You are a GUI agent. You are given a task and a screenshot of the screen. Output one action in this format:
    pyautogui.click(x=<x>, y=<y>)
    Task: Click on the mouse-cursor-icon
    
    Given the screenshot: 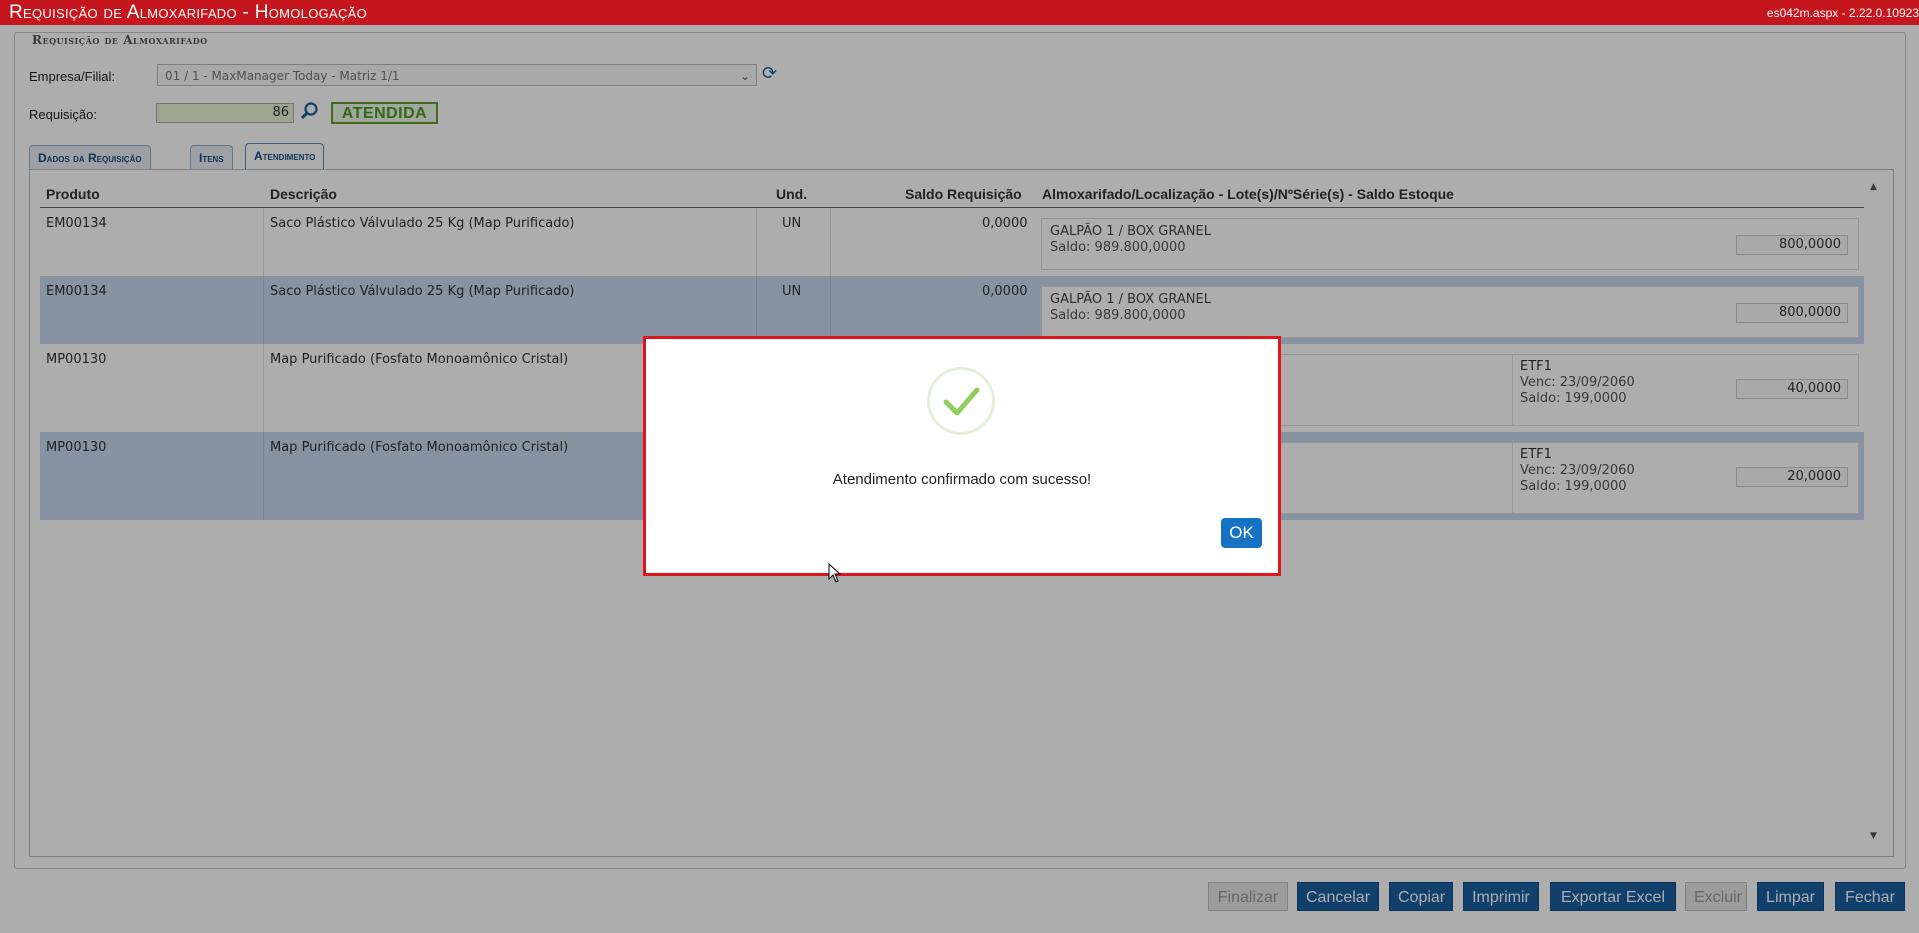 What is the action you would take?
    pyautogui.click(x=835, y=574)
    